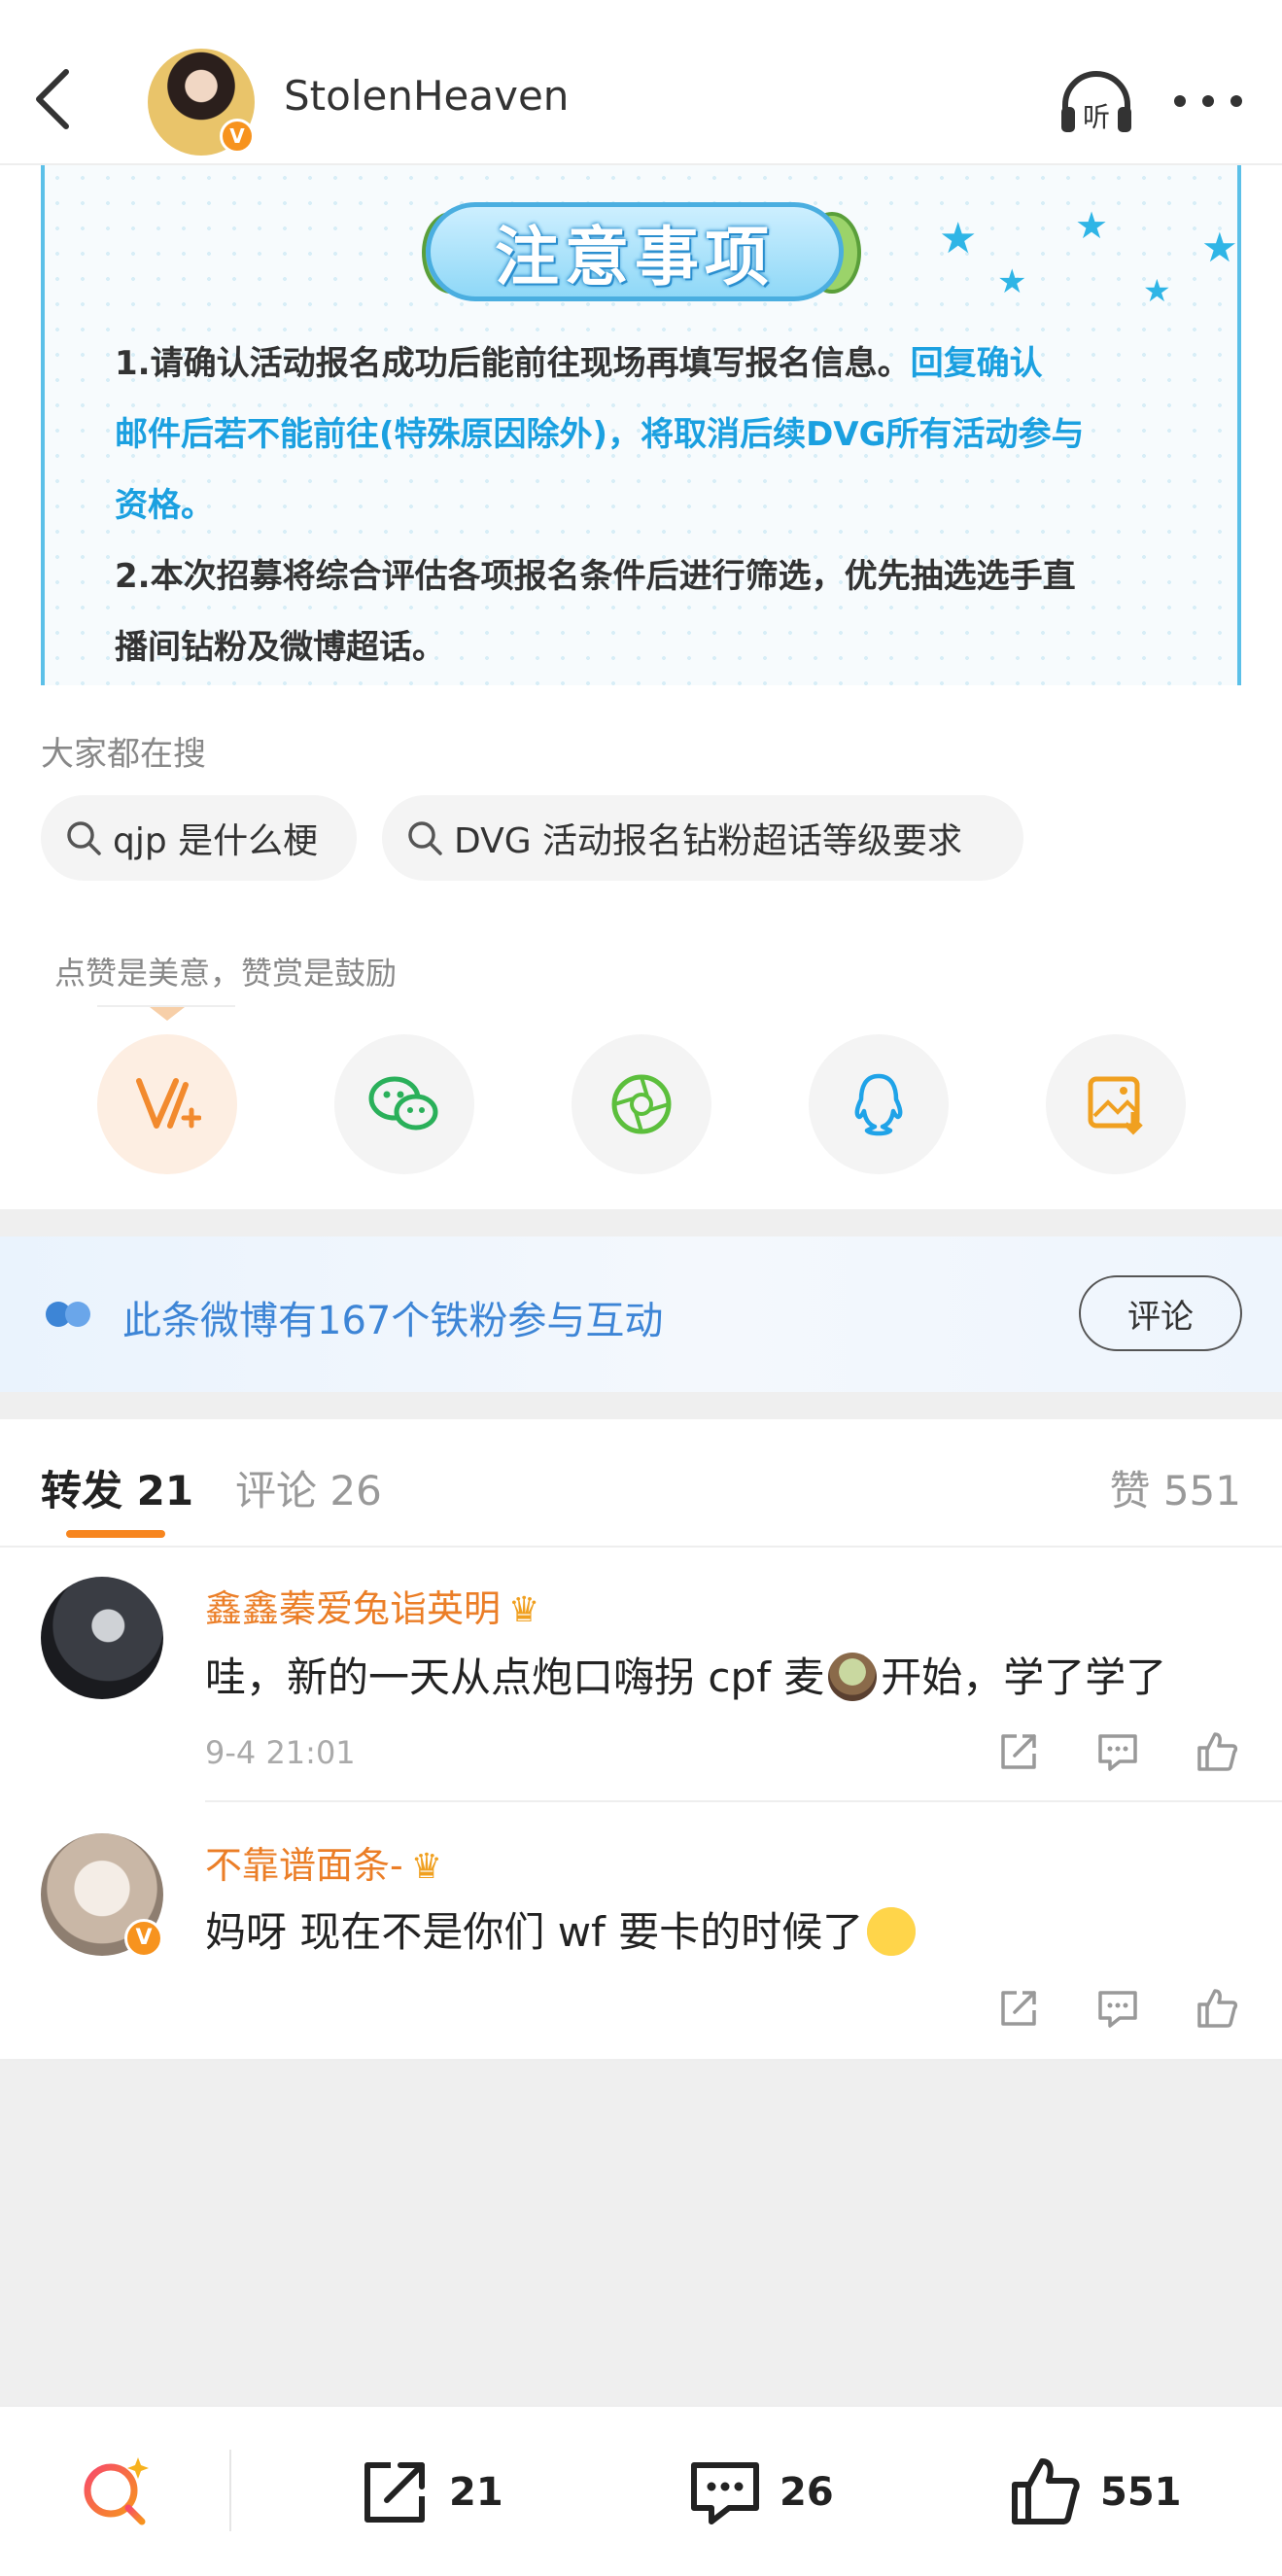 This screenshot has height=2576, width=1282. I want to click on fans-icon, so click(68, 1315).